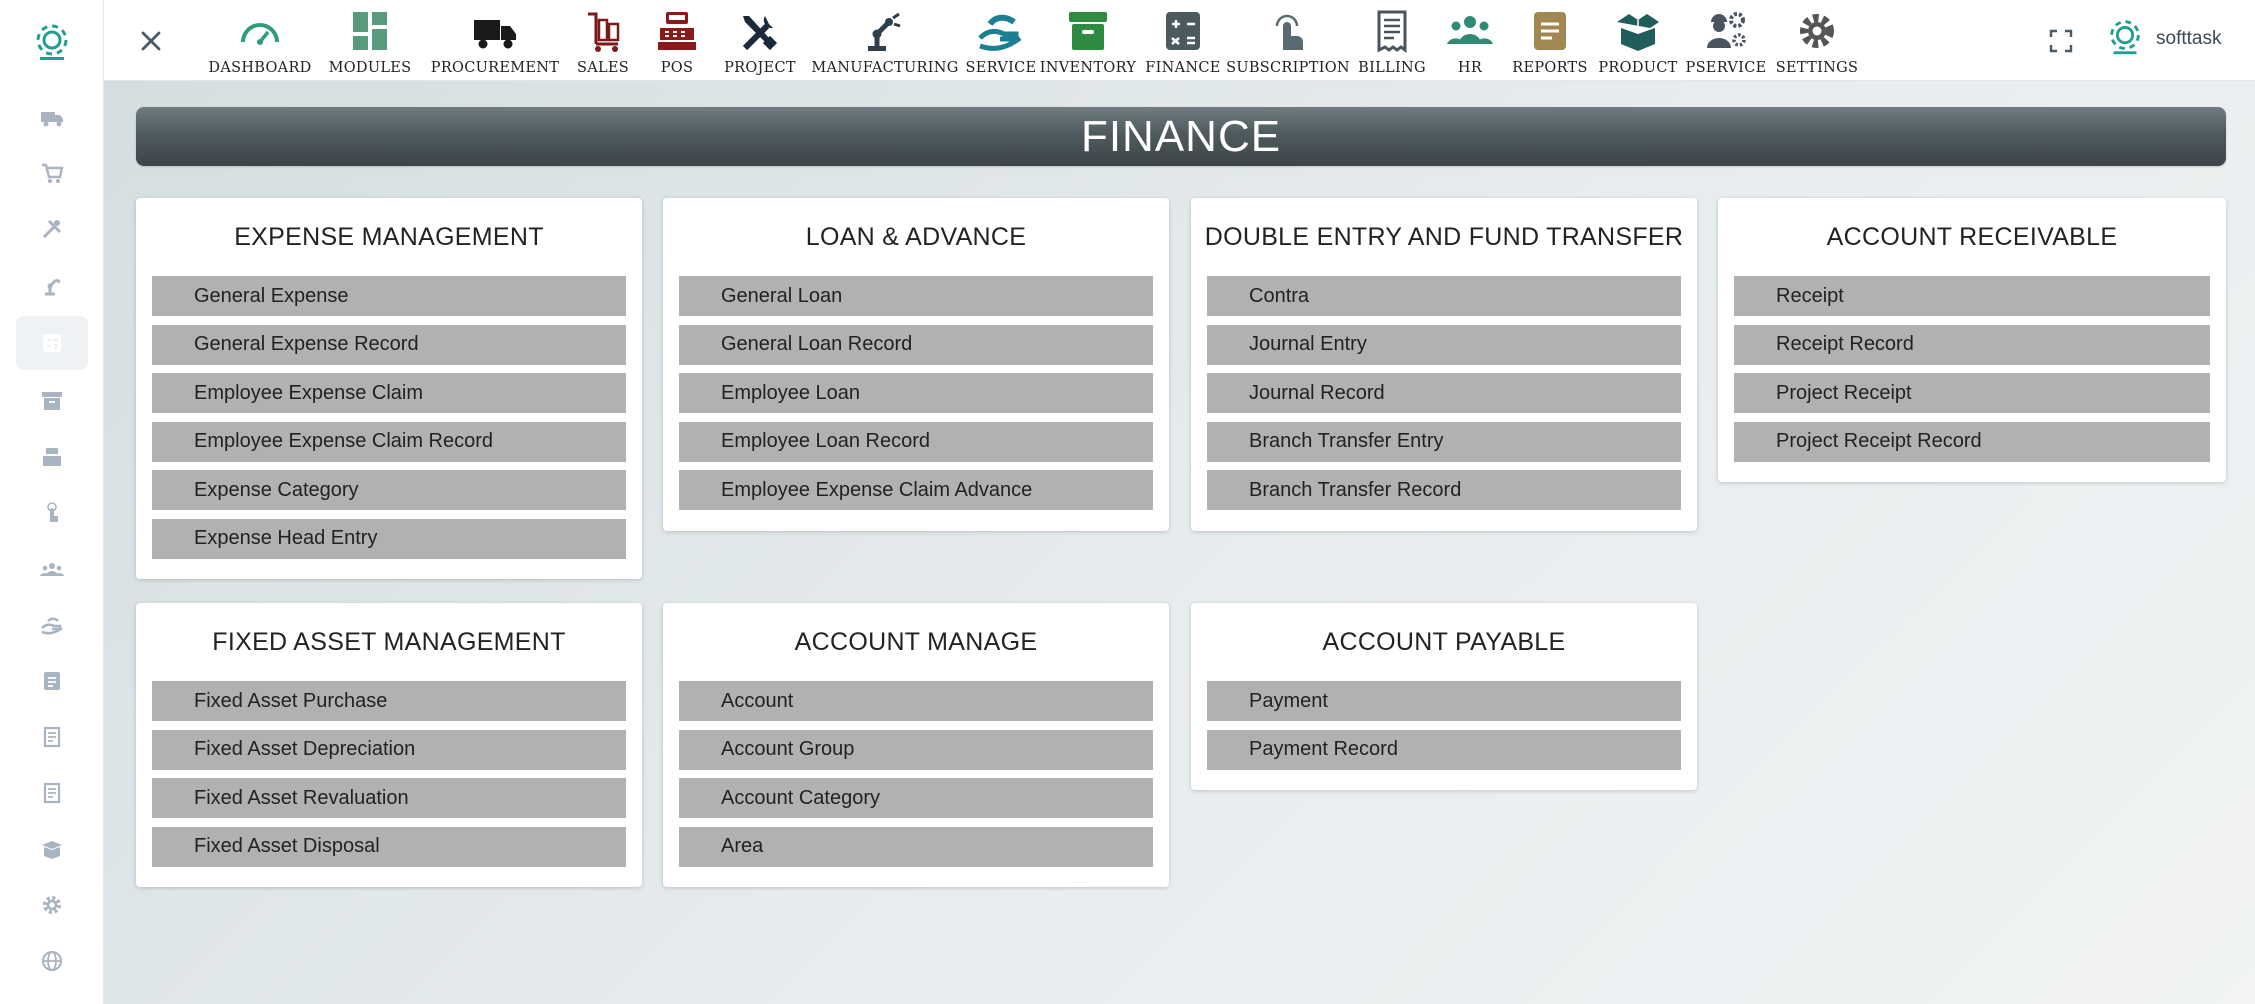  I want to click on fullscreen-button, so click(2061, 41).